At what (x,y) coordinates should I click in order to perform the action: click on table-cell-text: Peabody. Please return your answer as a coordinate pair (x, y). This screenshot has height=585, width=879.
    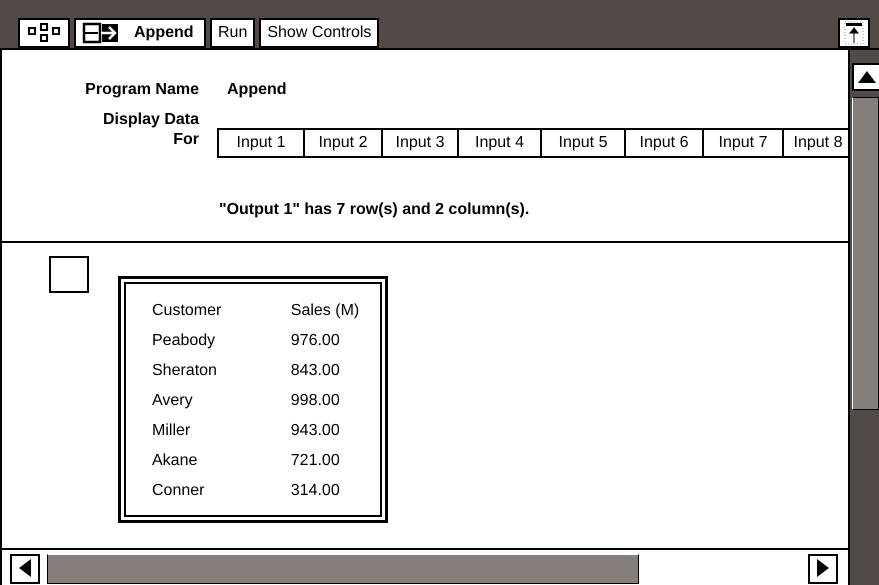
    Looking at the image, I should click on (184, 341).